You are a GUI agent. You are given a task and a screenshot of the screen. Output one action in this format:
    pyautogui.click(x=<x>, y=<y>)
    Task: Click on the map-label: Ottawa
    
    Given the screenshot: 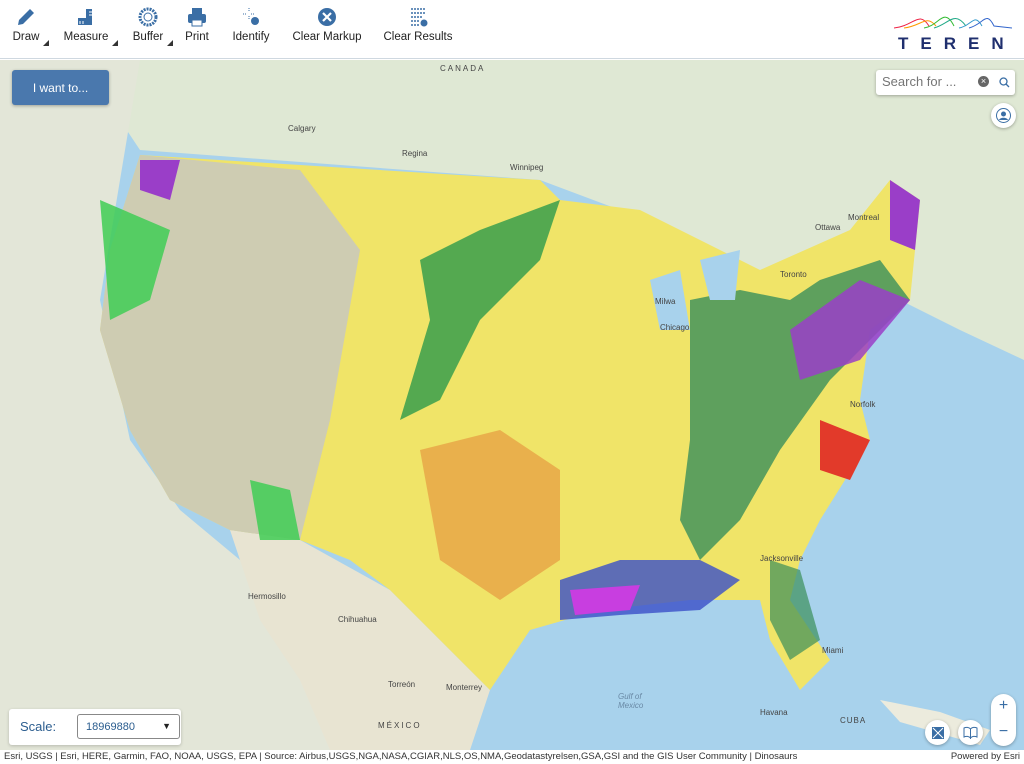 What is the action you would take?
    pyautogui.click(x=828, y=227)
    